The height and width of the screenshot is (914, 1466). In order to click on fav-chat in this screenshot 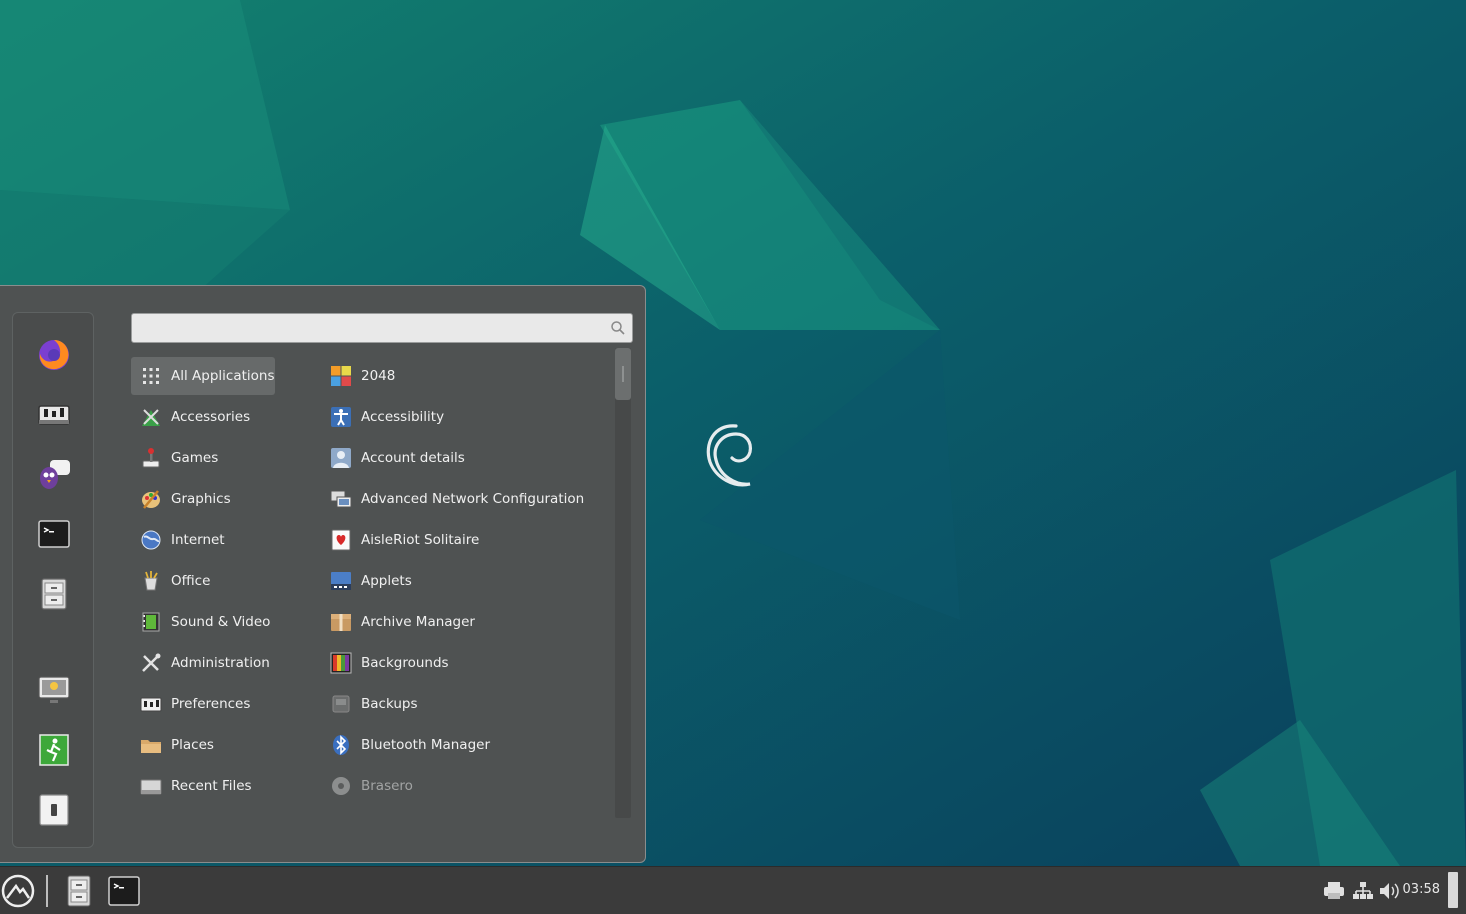, I will do `click(54, 474)`.